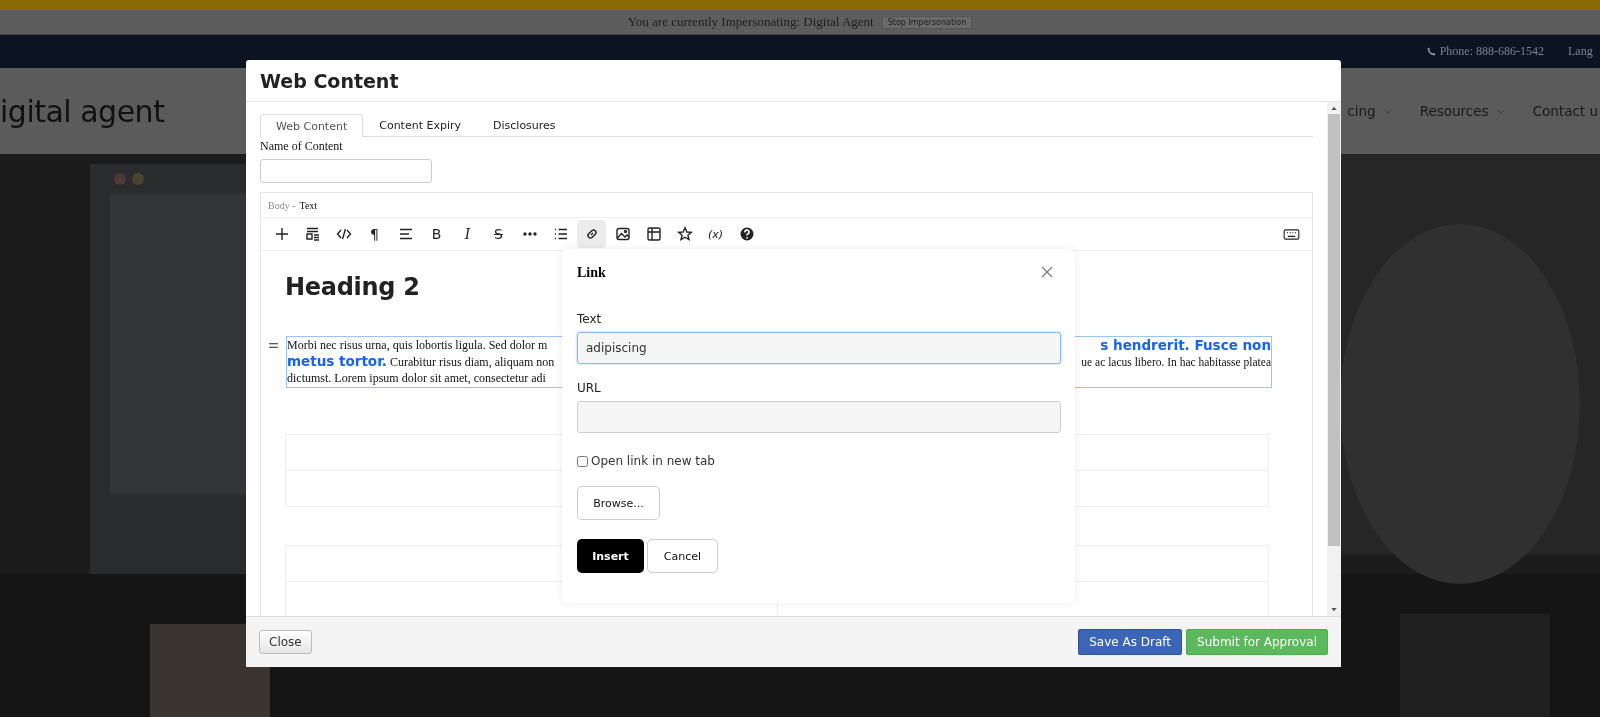 Image resolution: width=1600 pixels, height=717 pixels. I want to click on impersonation-message: You are currently Impersonating: Digital Agent, so click(750, 22).